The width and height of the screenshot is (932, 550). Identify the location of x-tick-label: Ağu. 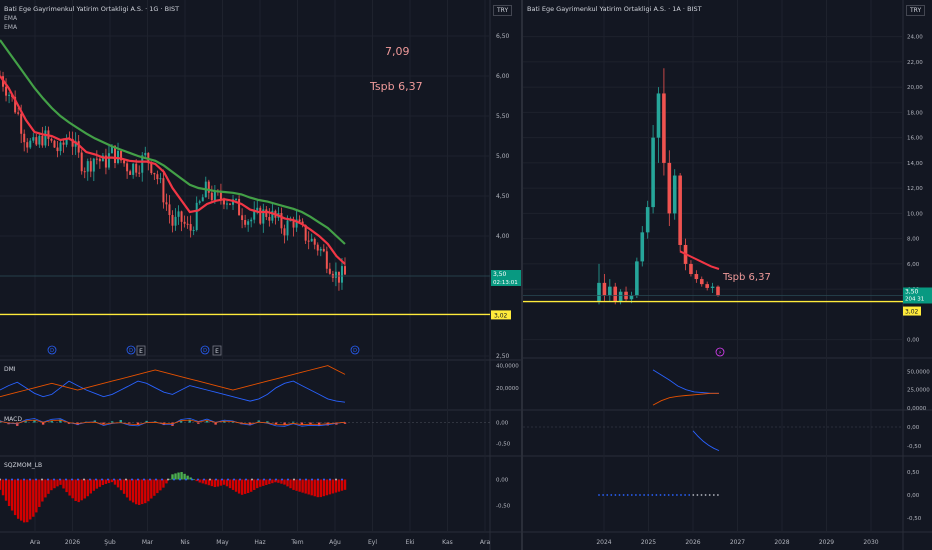
(335, 542).